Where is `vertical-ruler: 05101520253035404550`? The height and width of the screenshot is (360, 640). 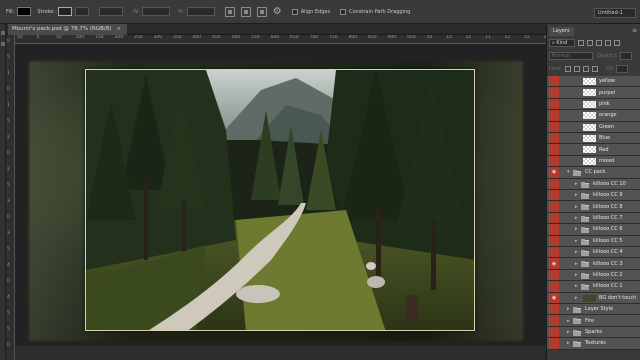 vertical-ruler: 05101520253035404550 is located at coordinates (10, 197).